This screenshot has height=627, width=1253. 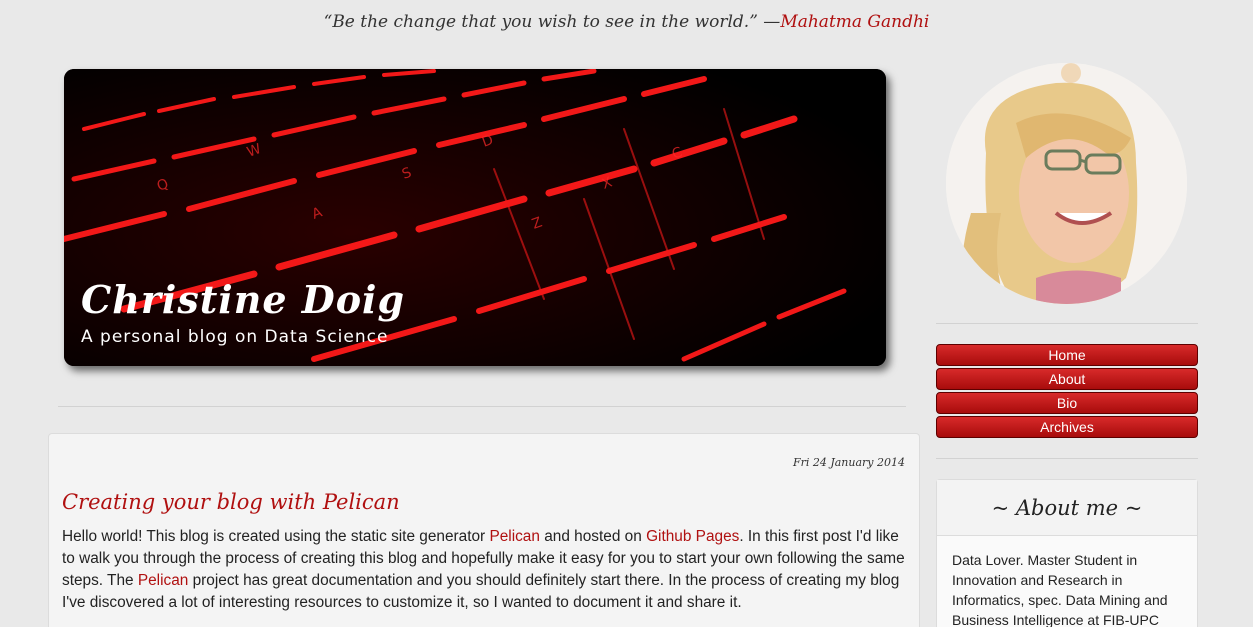 I want to click on profile-photo, so click(x=1066, y=183).